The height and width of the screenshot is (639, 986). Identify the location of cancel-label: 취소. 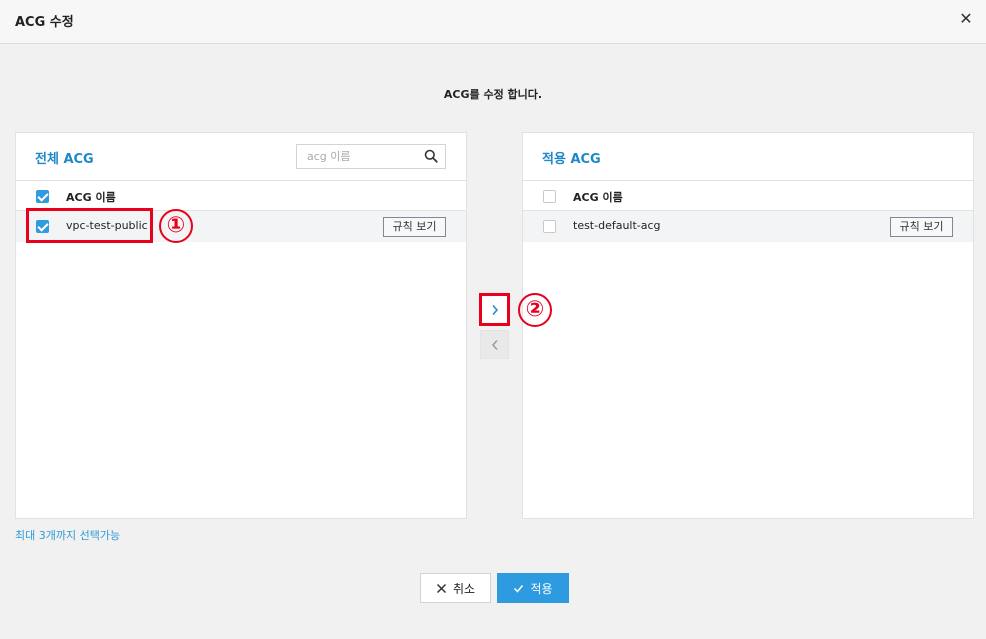
(464, 588).